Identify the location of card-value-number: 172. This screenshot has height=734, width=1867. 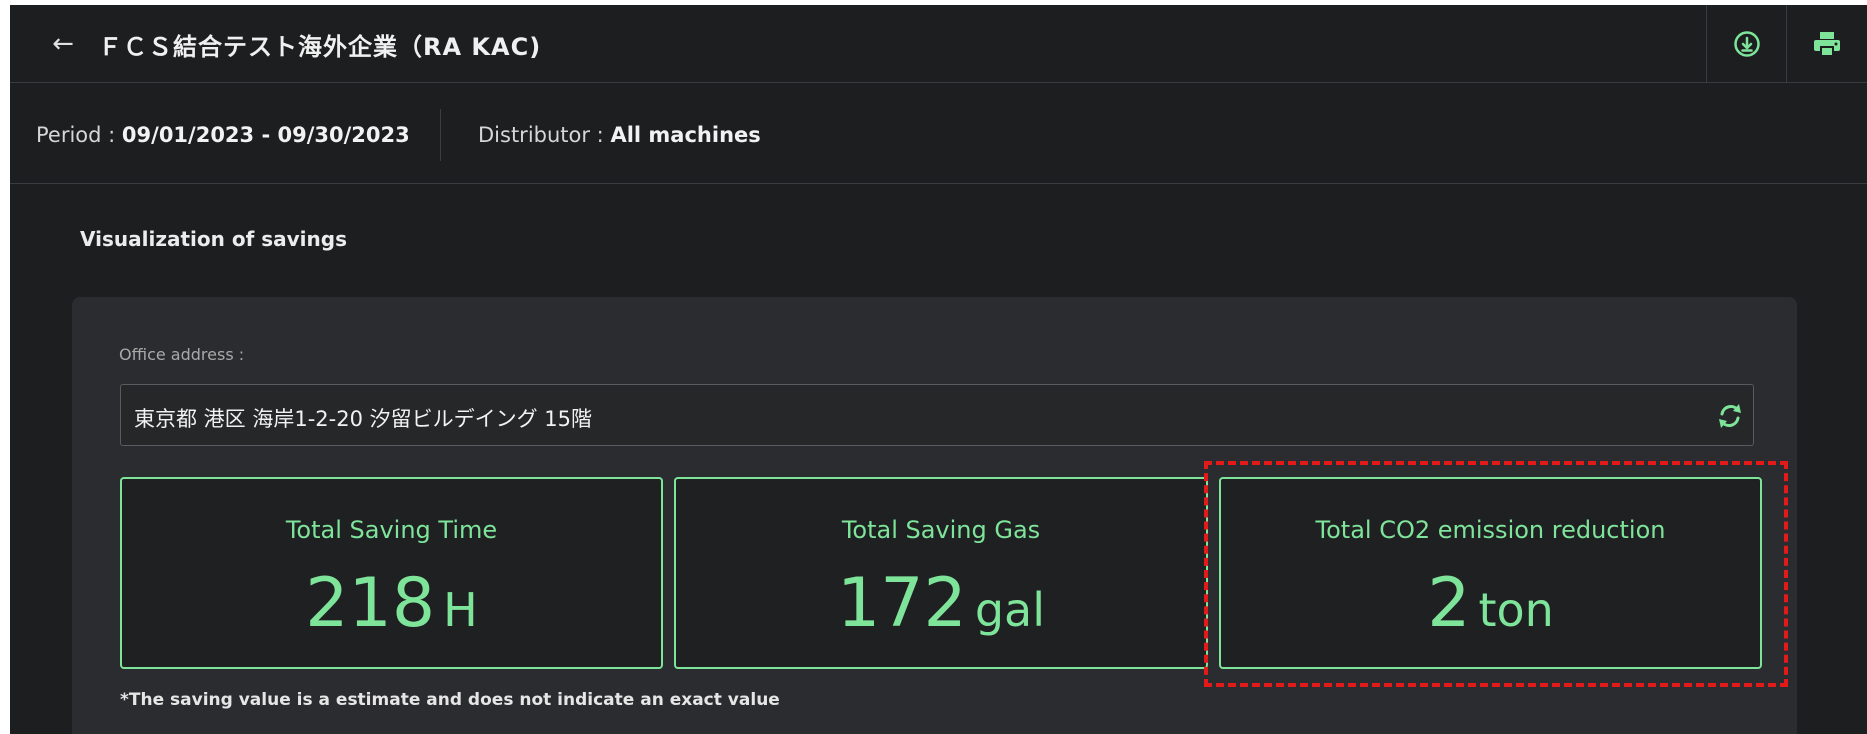
(902, 603).